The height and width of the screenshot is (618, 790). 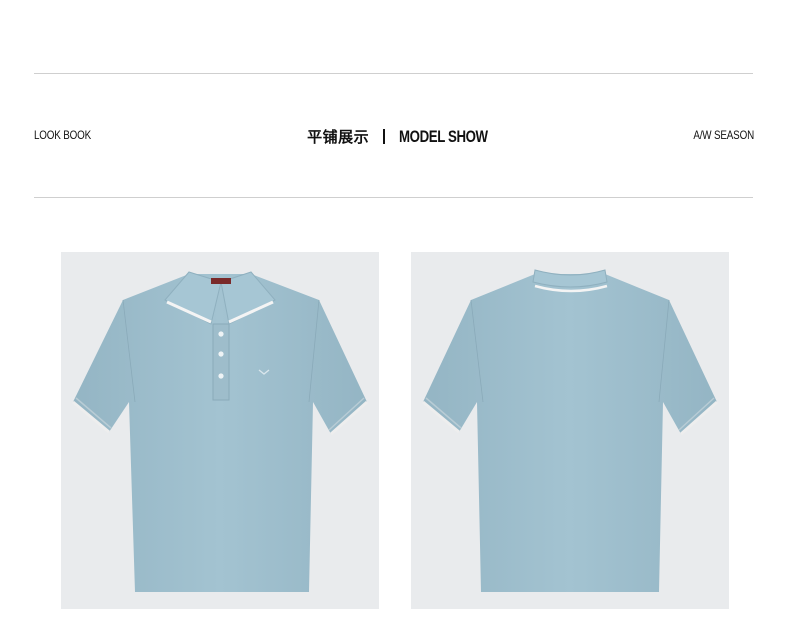 What do you see at coordinates (393, 73) in the screenshot?
I see `top-divider-line` at bounding box center [393, 73].